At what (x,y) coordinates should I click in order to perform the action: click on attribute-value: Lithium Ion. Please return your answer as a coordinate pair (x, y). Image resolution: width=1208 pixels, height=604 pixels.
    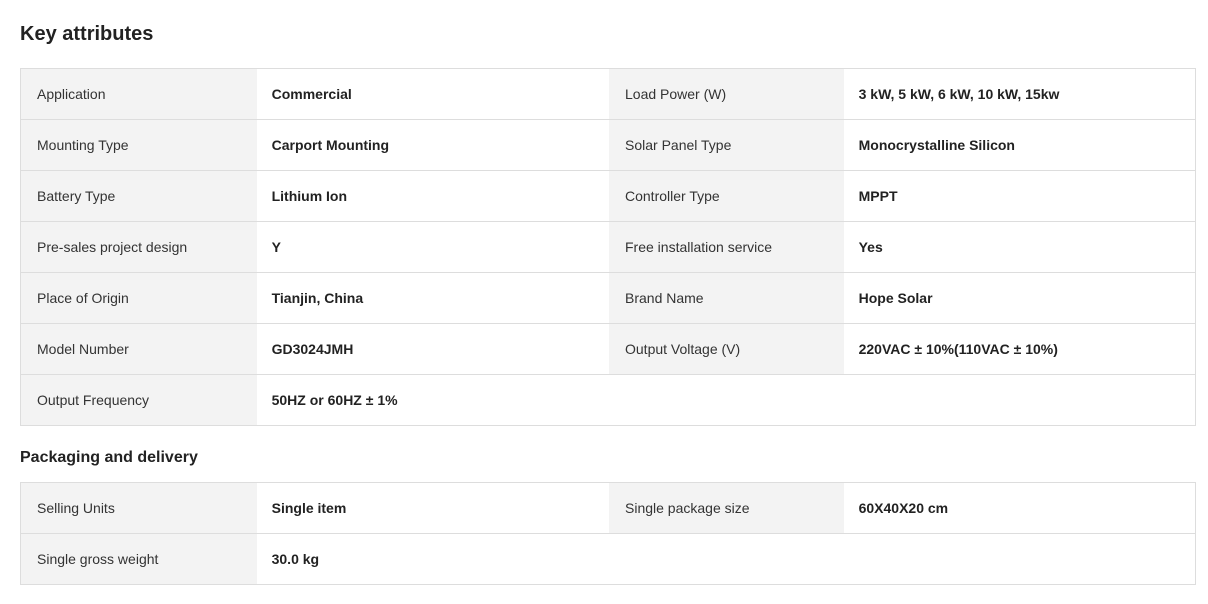
    Looking at the image, I should click on (432, 196).